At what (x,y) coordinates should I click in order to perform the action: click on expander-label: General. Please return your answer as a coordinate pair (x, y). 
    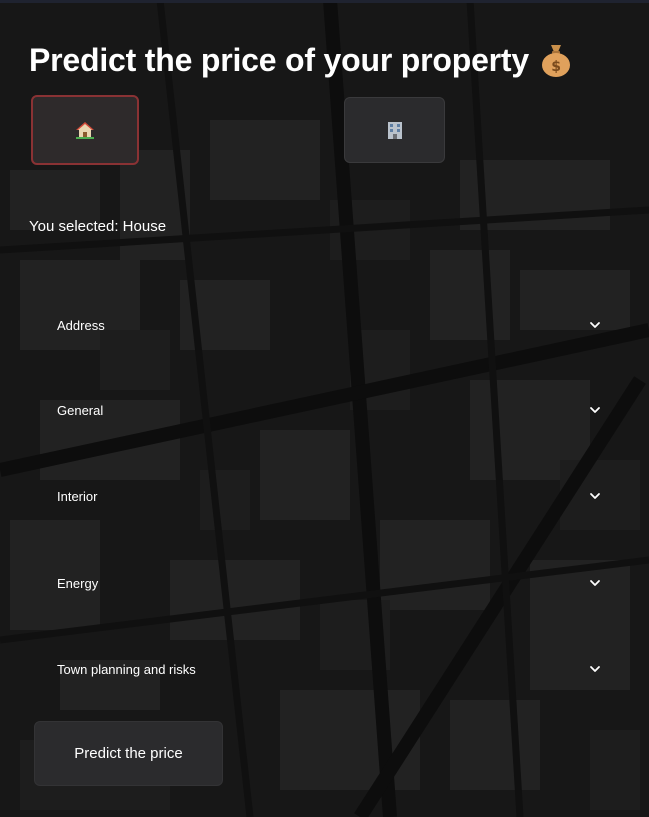
    Looking at the image, I should click on (80, 410).